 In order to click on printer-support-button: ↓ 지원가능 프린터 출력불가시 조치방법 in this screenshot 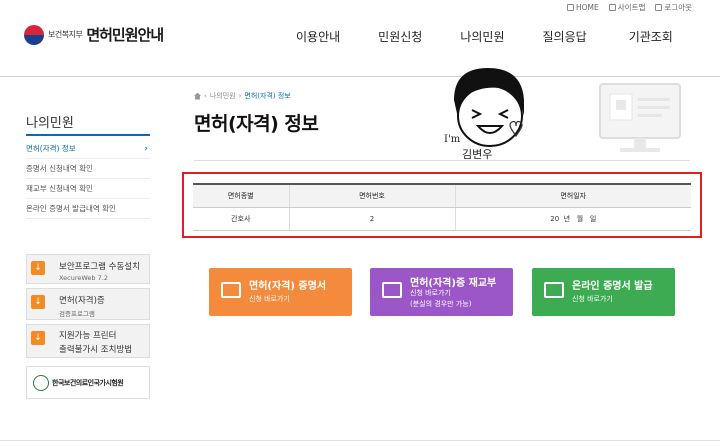, I will do `click(88, 341)`.